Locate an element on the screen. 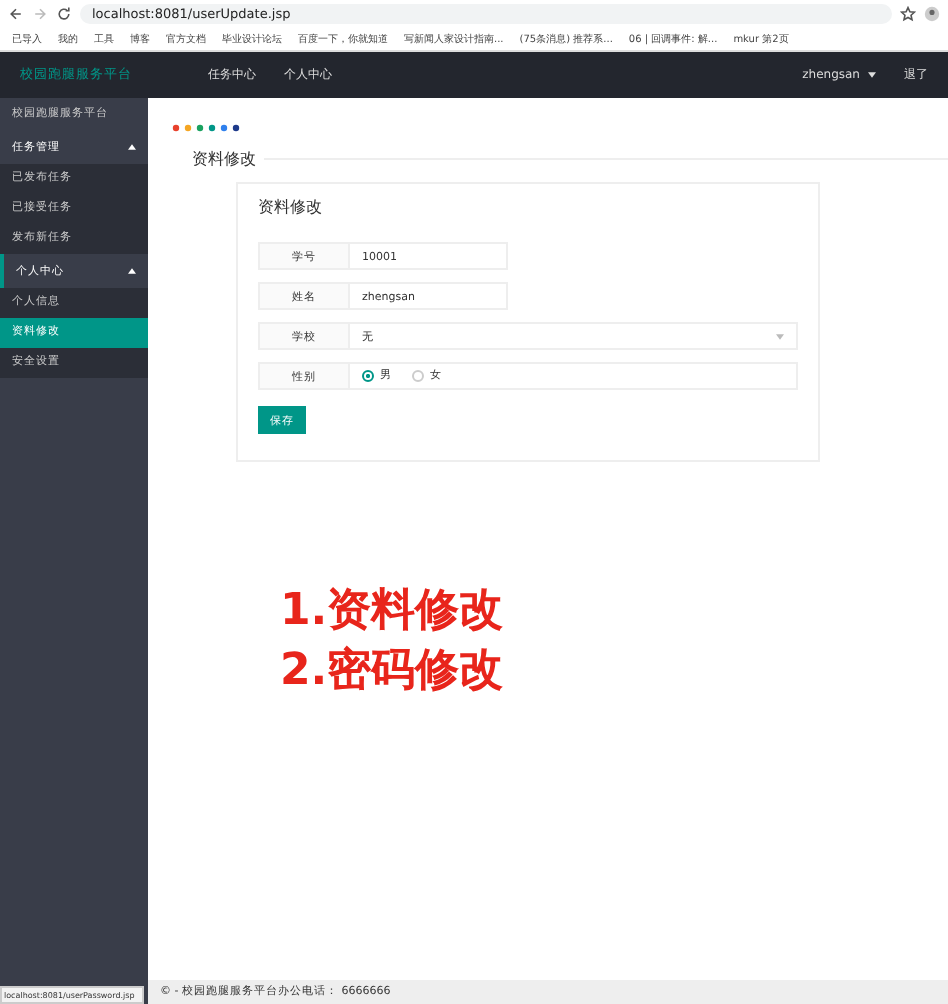 Image resolution: width=948 pixels, height=1004 pixels. annotation-text: 2.密码修改 is located at coordinates (393, 671).